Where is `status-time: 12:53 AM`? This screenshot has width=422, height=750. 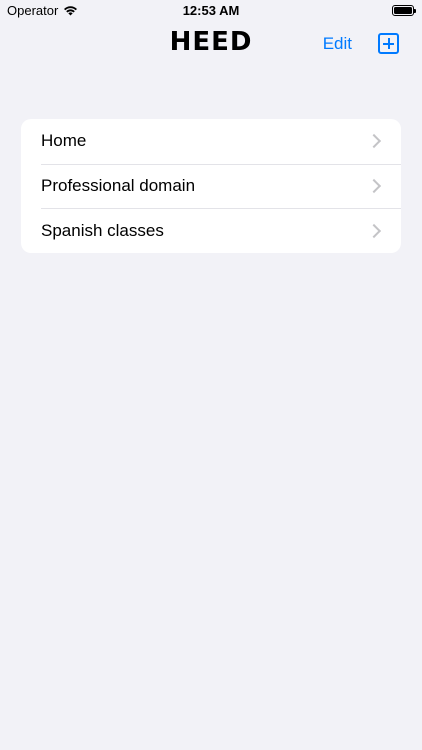 status-time: 12:53 AM is located at coordinates (211, 10).